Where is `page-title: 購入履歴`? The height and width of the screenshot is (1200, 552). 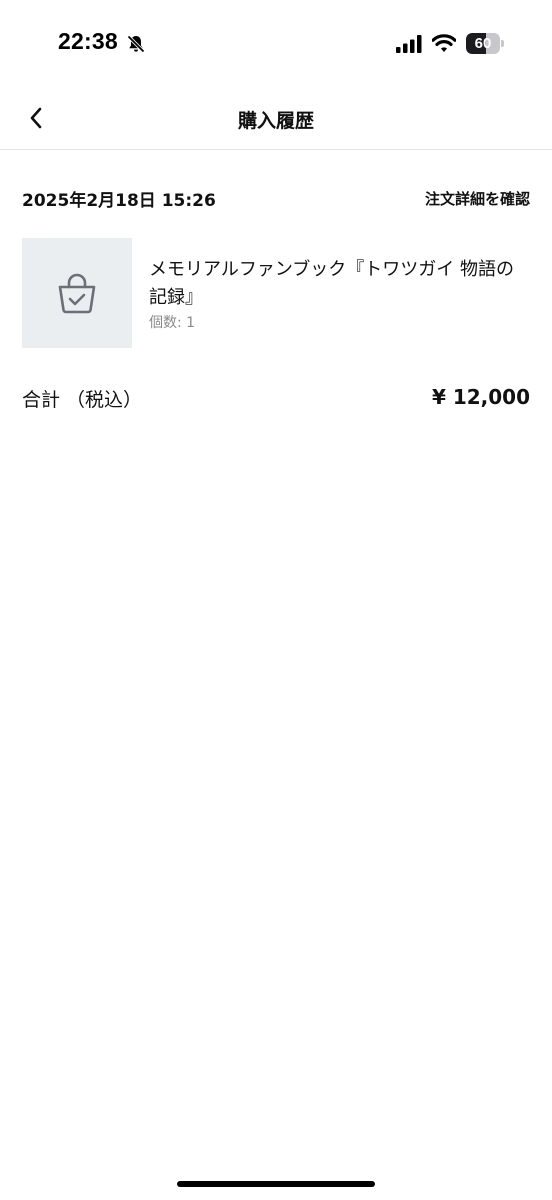
page-title: 購入履歴 is located at coordinates (275, 121).